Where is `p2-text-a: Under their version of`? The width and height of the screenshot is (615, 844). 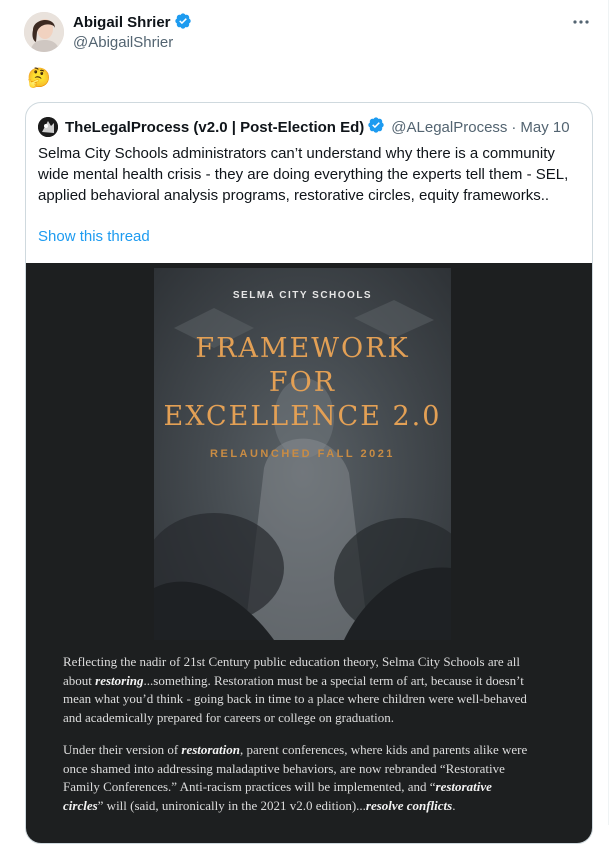
p2-text-a: Under their version of is located at coordinates (122, 749).